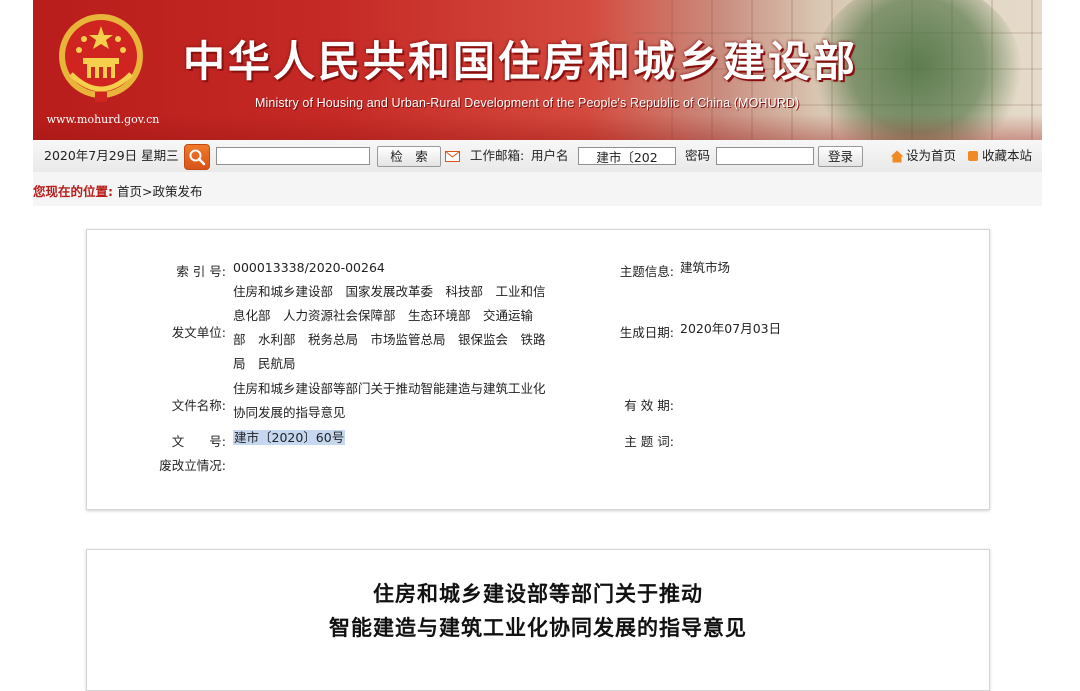 The width and height of the screenshot is (1080, 691). I want to click on breadcrumb-label: 您现在的位置:, so click(73, 191).